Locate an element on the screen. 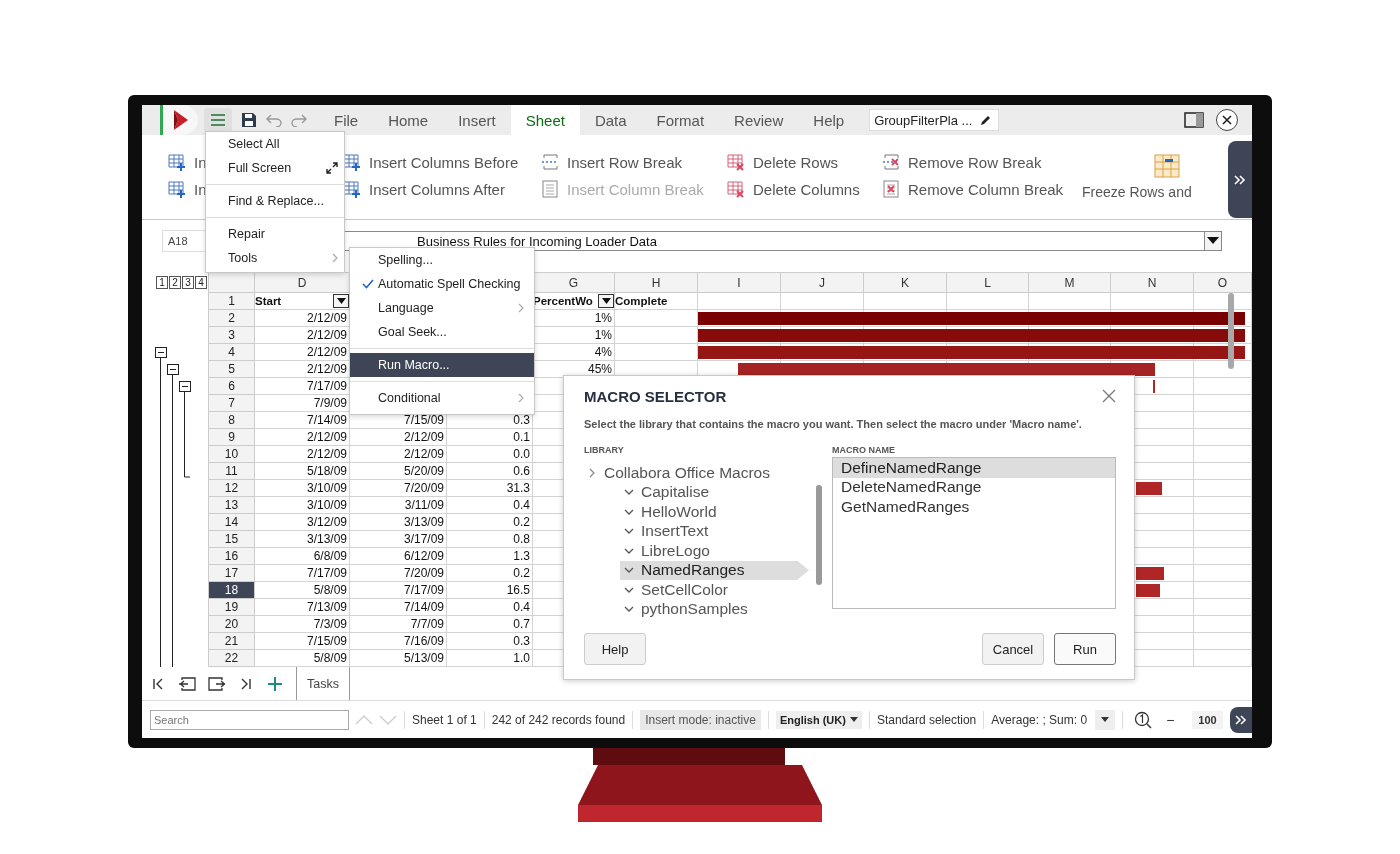  zoom-out-button: − is located at coordinates (1170, 719).